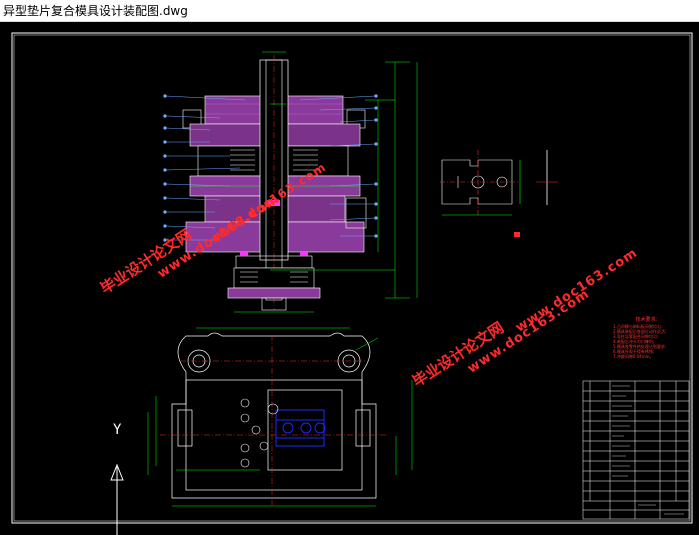 This screenshot has height=535, width=699. Describe the element at coordinates (480, 183) in the screenshot. I see `part-detail` at that location.